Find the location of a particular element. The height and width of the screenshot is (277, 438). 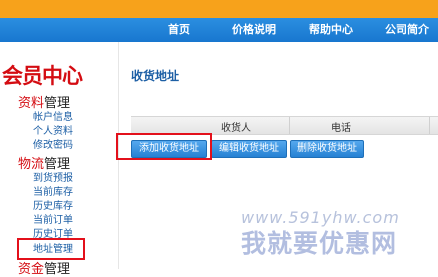

member-center-logo: 会员中心 is located at coordinates (42, 76).